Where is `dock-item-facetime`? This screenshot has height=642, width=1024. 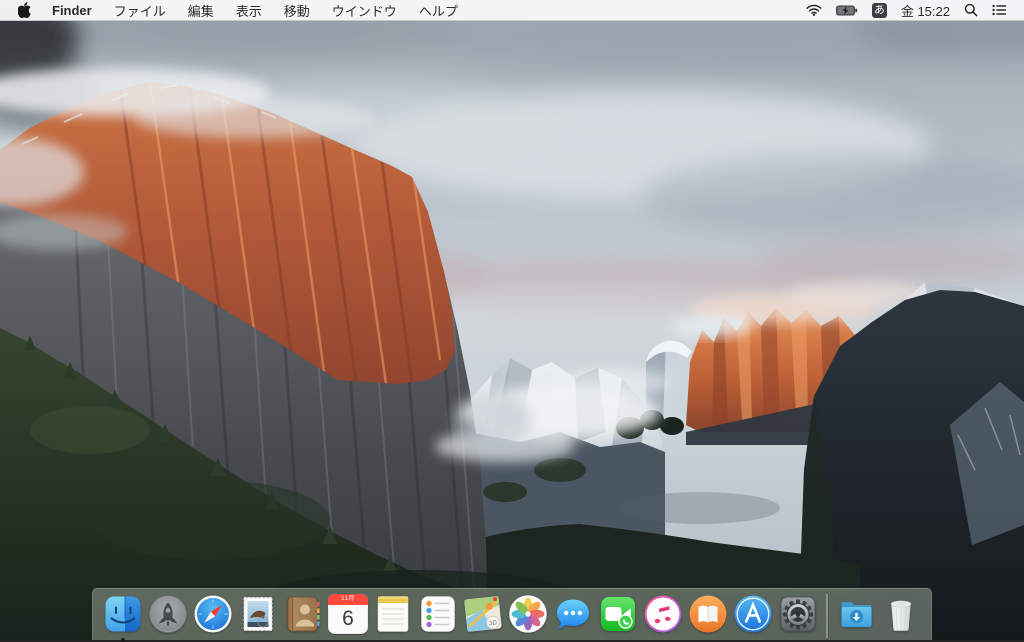
dock-item-facetime is located at coordinates (618, 614).